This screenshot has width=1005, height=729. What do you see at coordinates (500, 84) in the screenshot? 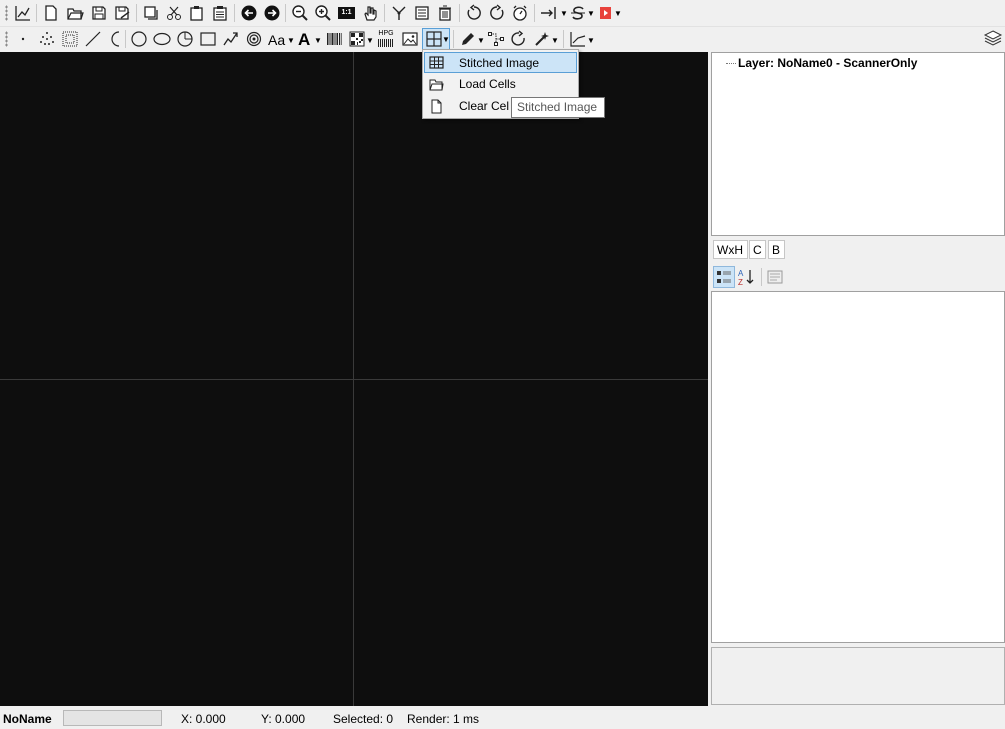
I see `menu-item-load-cells: Load Cells` at bounding box center [500, 84].